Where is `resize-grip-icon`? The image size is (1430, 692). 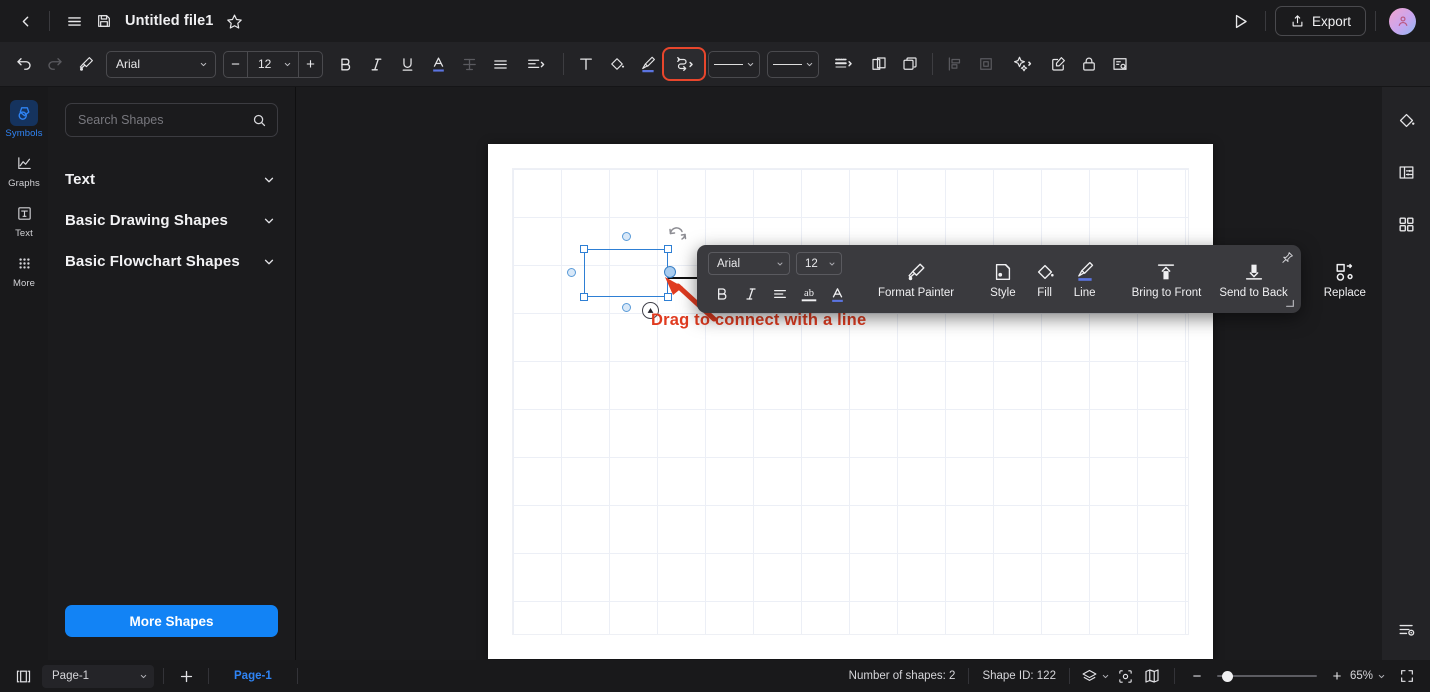
resize-grip-icon is located at coordinates (1290, 303).